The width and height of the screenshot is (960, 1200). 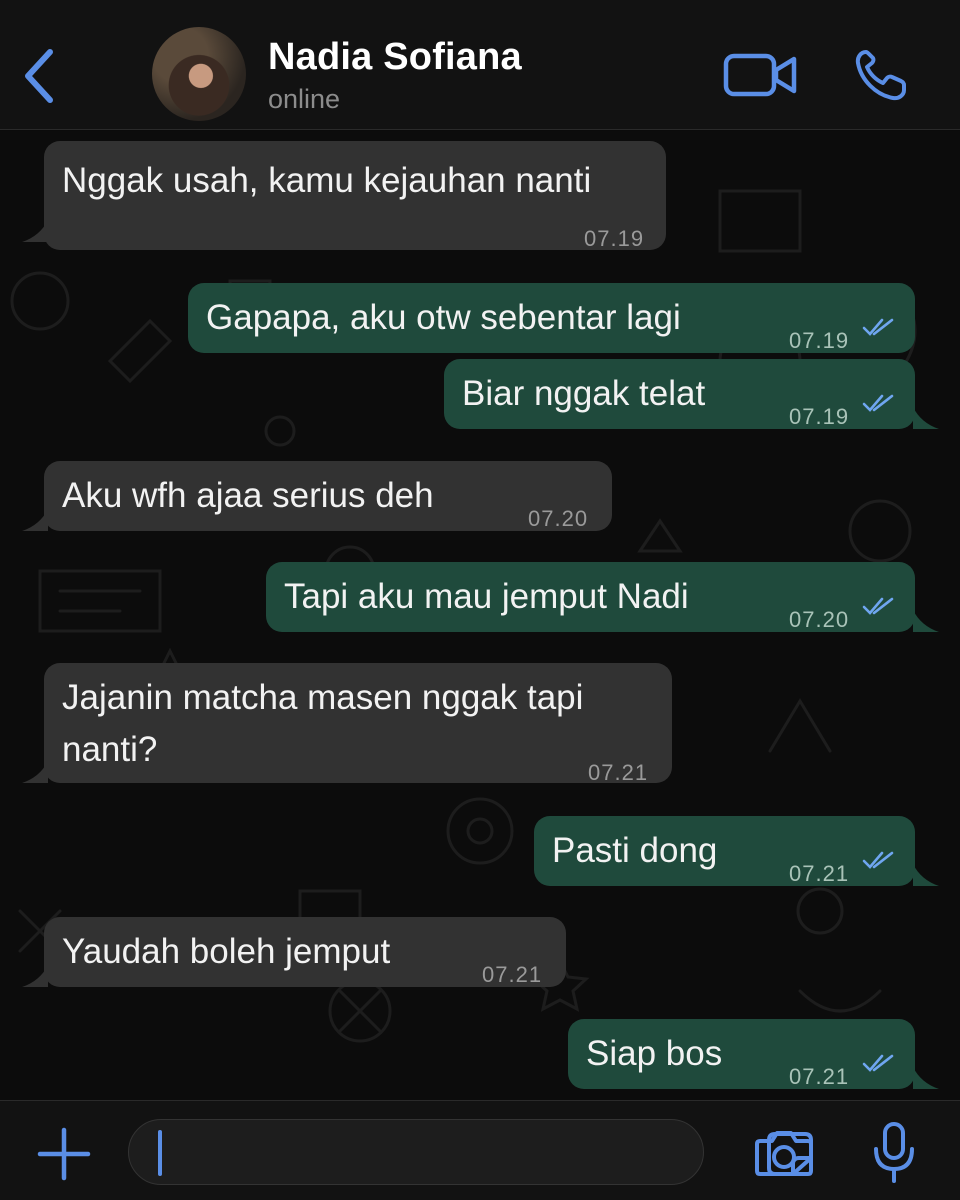 I want to click on message-text: Pasti dong, so click(x=635, y=850).